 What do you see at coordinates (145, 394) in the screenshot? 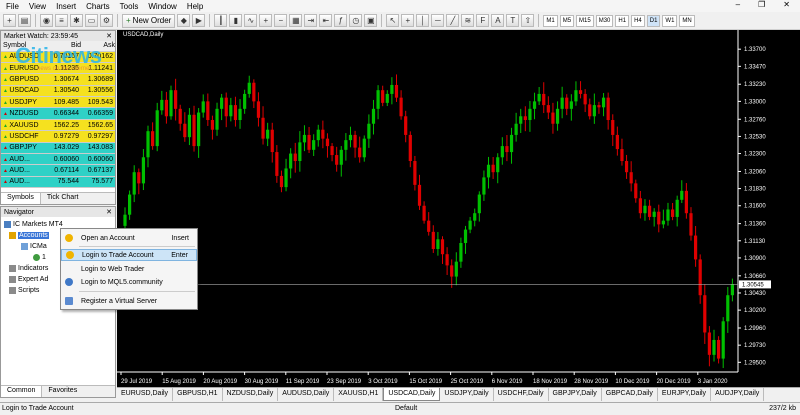
I see `chart-tab: EURUSD,Daily` at bounding box center [145, 394].